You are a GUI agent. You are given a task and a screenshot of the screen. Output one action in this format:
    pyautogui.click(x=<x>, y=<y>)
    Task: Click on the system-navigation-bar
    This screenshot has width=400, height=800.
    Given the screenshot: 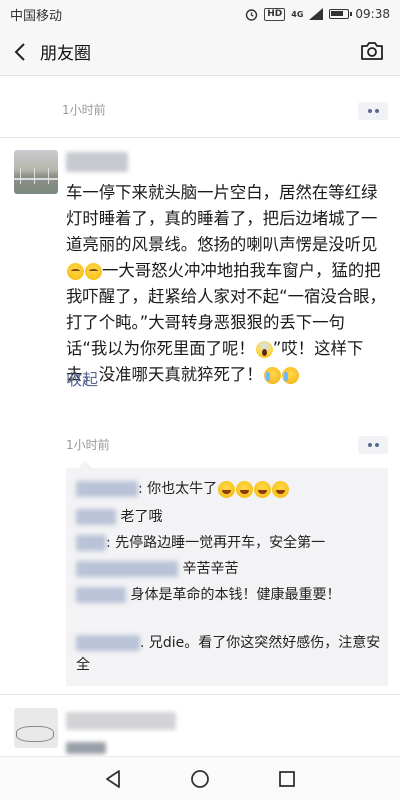 What is the action you would take?
    pyautogui.click(x=200, y=778)
    